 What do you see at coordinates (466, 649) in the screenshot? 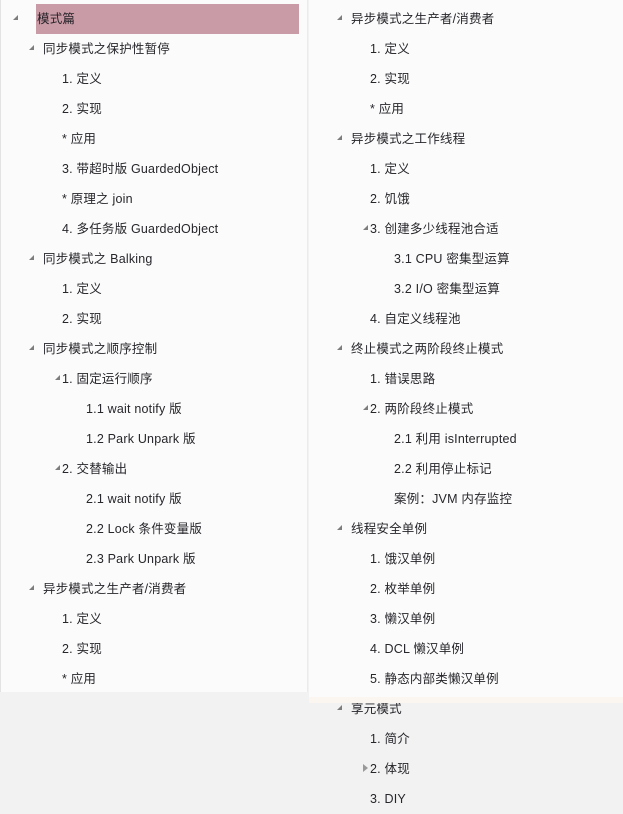
I see `outline-item: 4. DCL 懒汉单例` at bounding box center [466, 649].